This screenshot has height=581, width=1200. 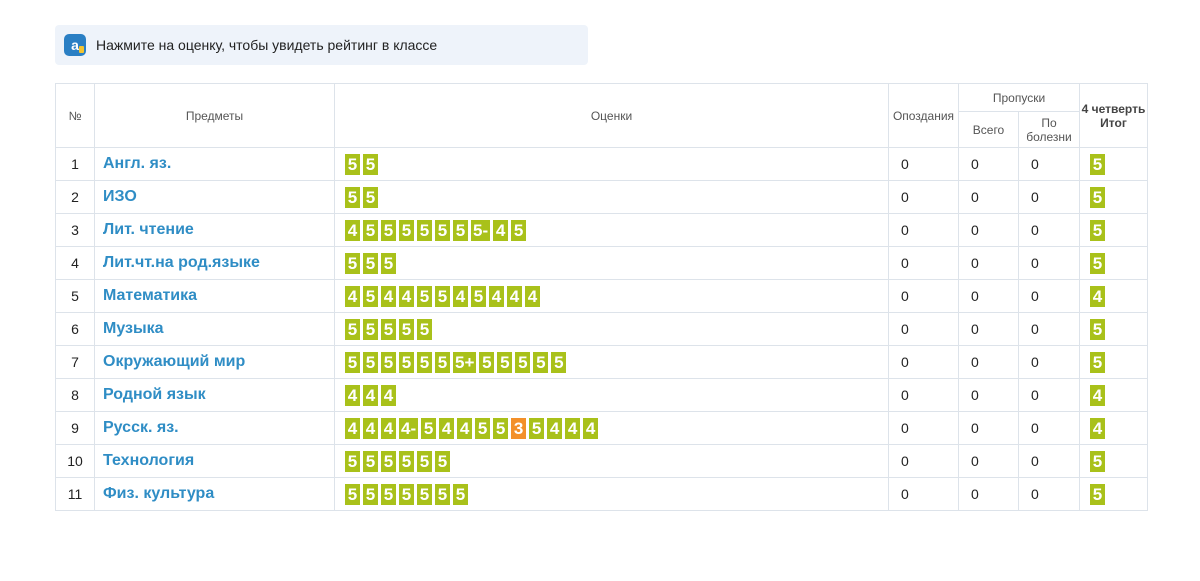 I want to click on subject-link: Русск. яз., so click(x=141, y=427).